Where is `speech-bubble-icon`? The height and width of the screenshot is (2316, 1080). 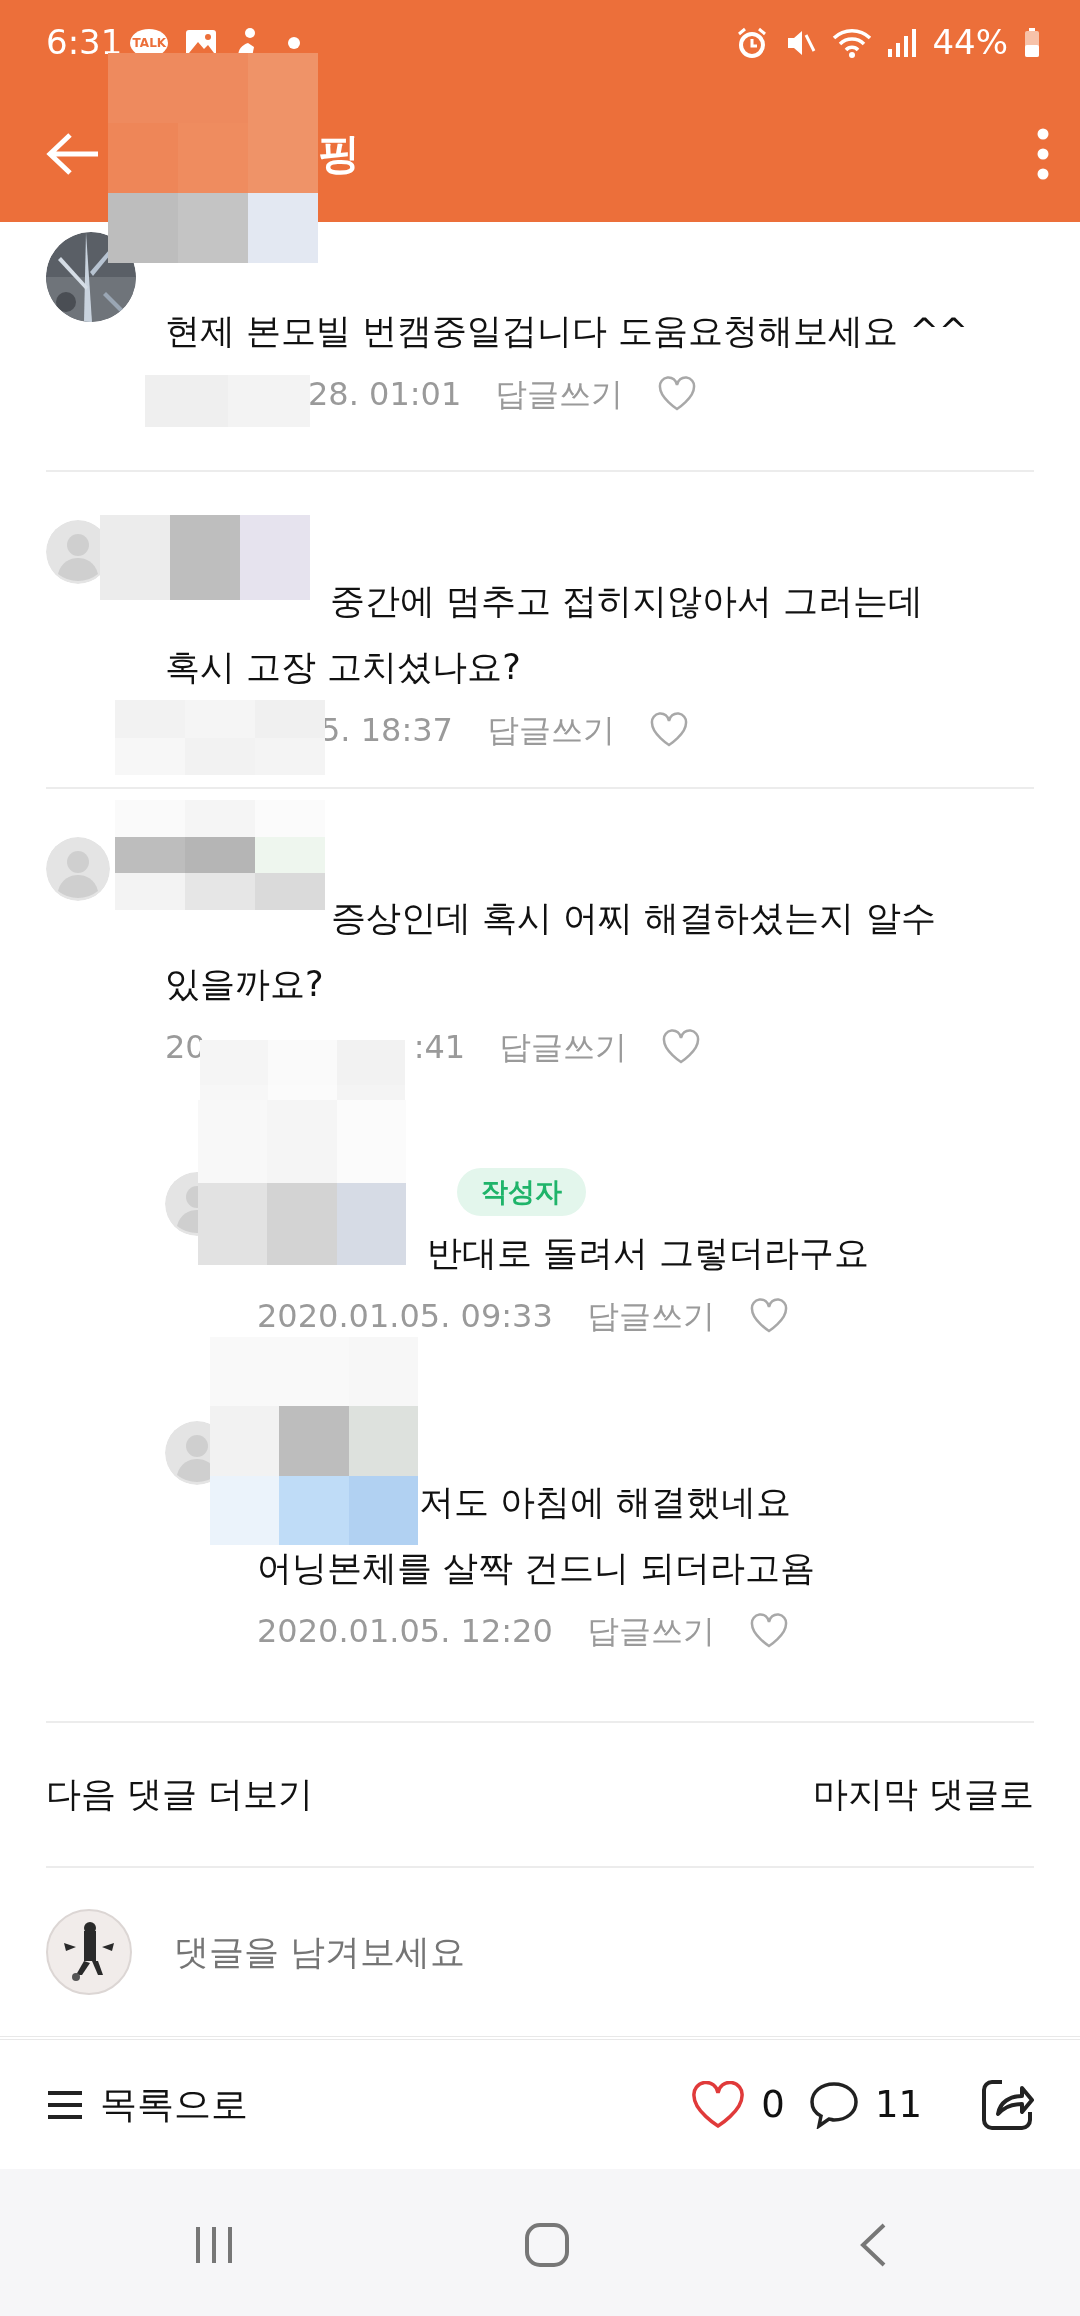 speech-bubble-icon is located at coordinates (833, 2104).